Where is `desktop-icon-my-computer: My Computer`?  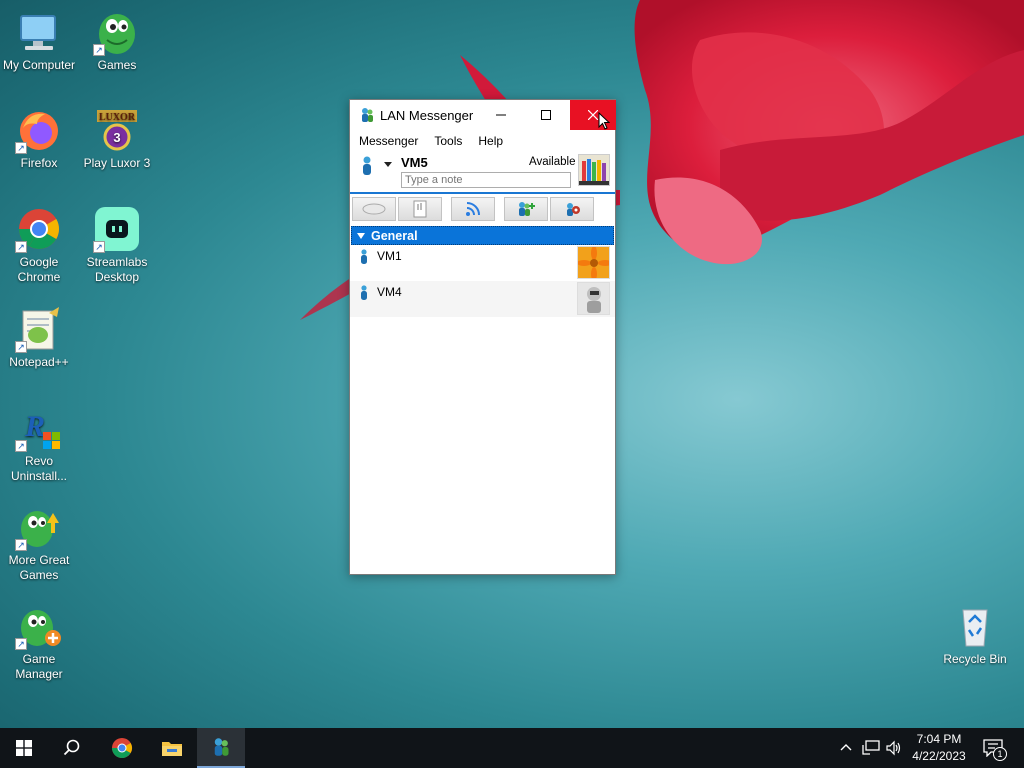
desktop-icon-my-computer: My Computer is located at coordinates (39, 40).